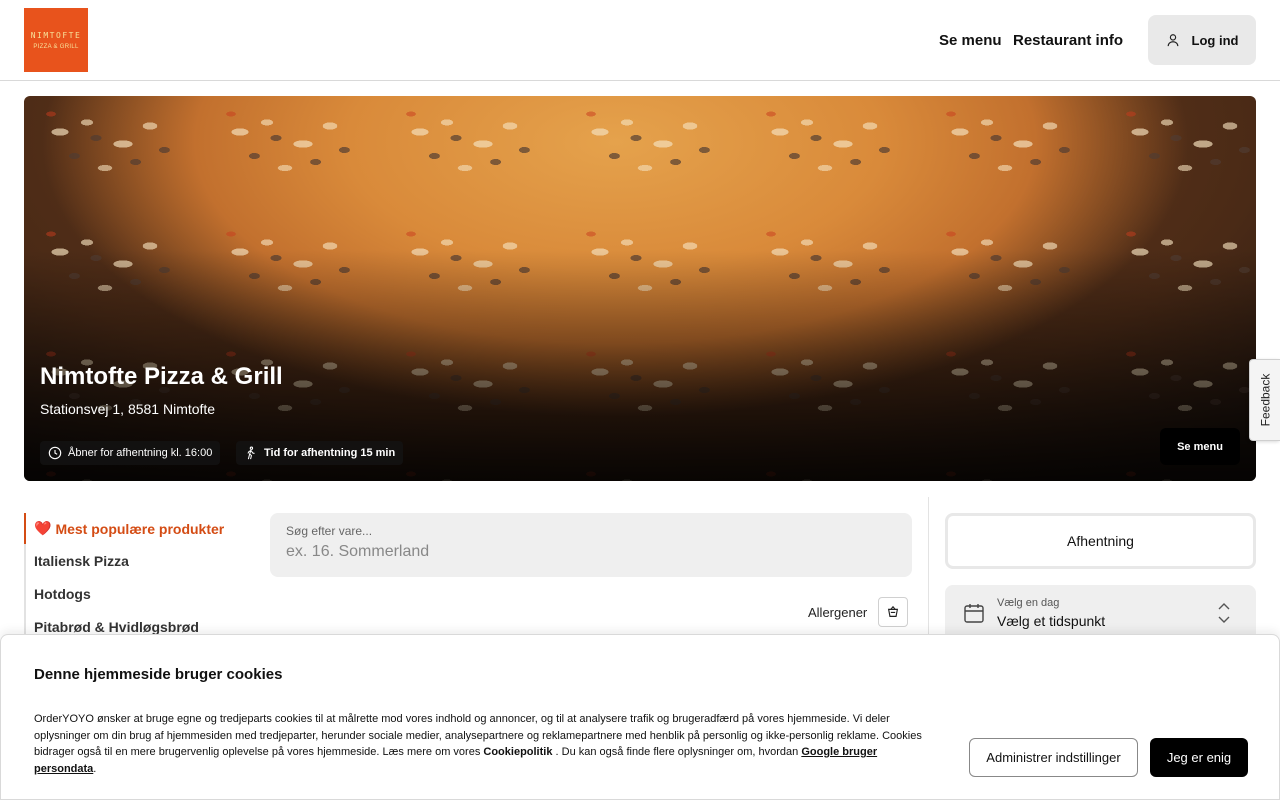 This screenshot has height=800, width=1280. What do you see at coordinates (928, 567) in the screenshot?
I see `column-divider` at bounding box center [928, 567].